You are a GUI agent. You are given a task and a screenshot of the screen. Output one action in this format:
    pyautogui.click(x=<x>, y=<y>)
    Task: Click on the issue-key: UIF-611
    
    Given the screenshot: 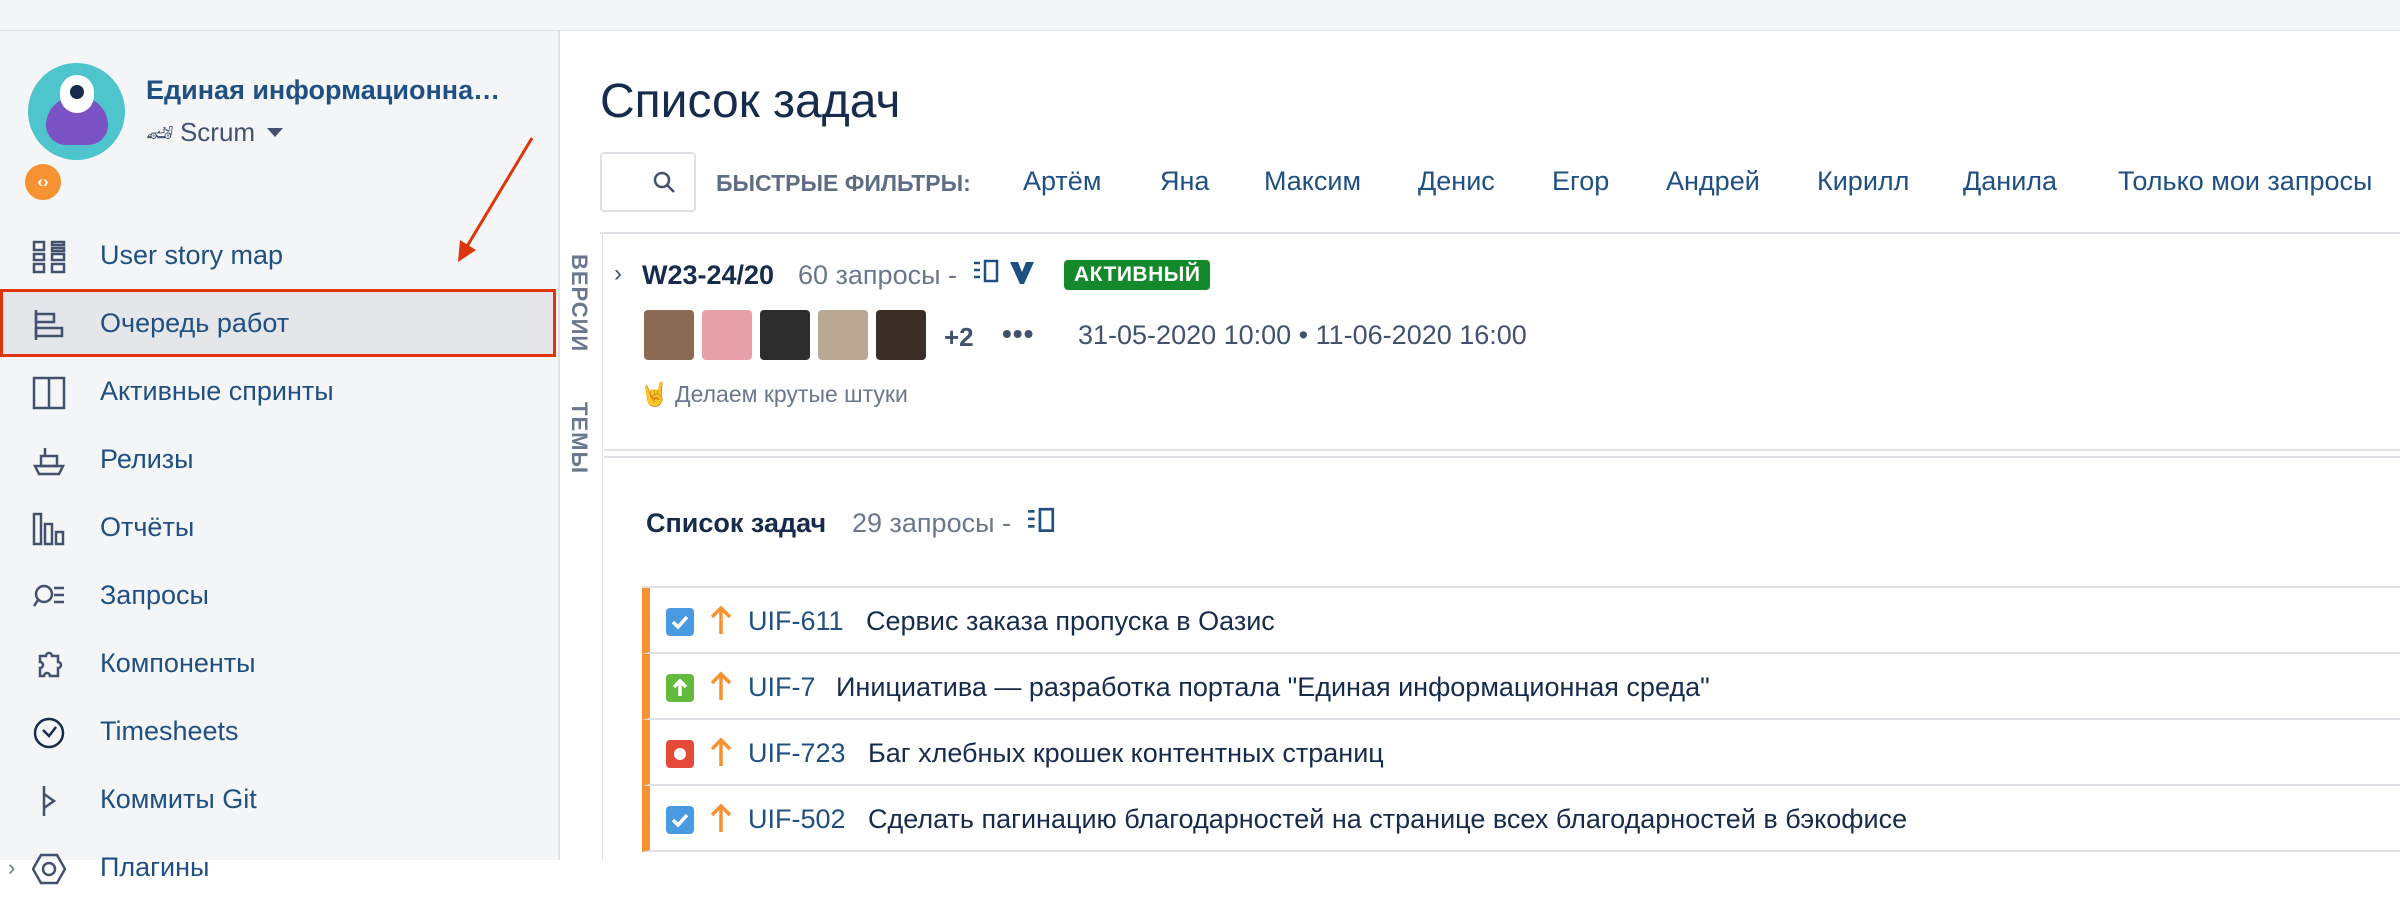 What is the action you would take?
    pyautogui.click(x=796, y=621)
    